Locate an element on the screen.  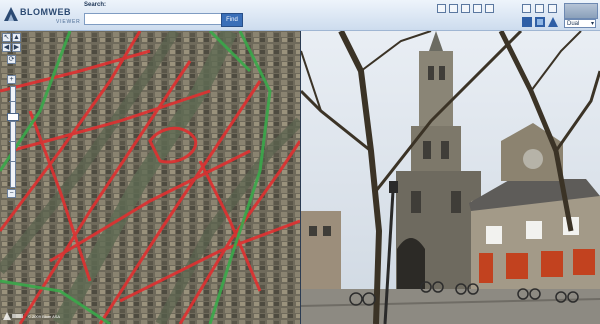
search-input is located at coordinates (153, 19).